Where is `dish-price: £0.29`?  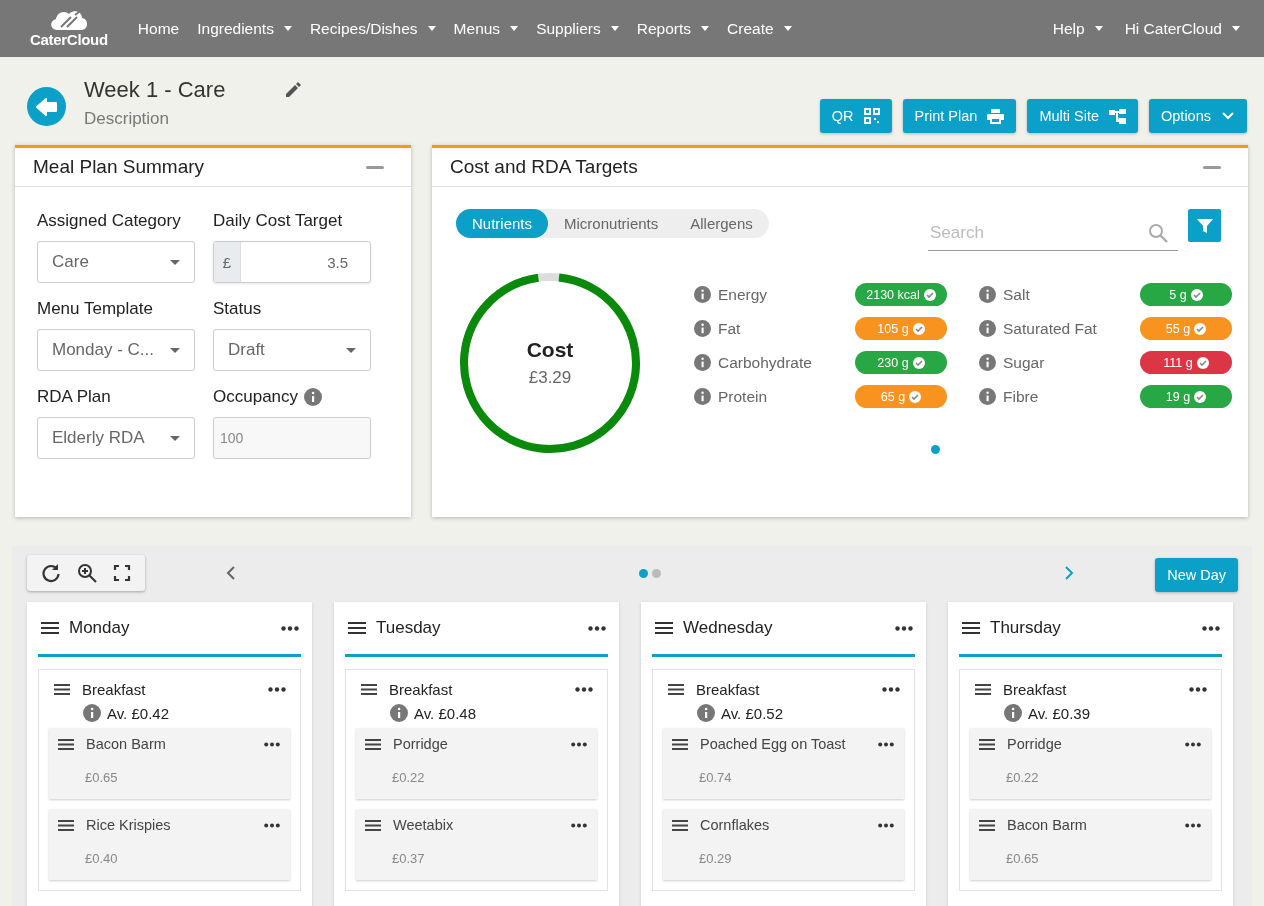
dish-price: £0.29 is located at coordinates (716, 858).